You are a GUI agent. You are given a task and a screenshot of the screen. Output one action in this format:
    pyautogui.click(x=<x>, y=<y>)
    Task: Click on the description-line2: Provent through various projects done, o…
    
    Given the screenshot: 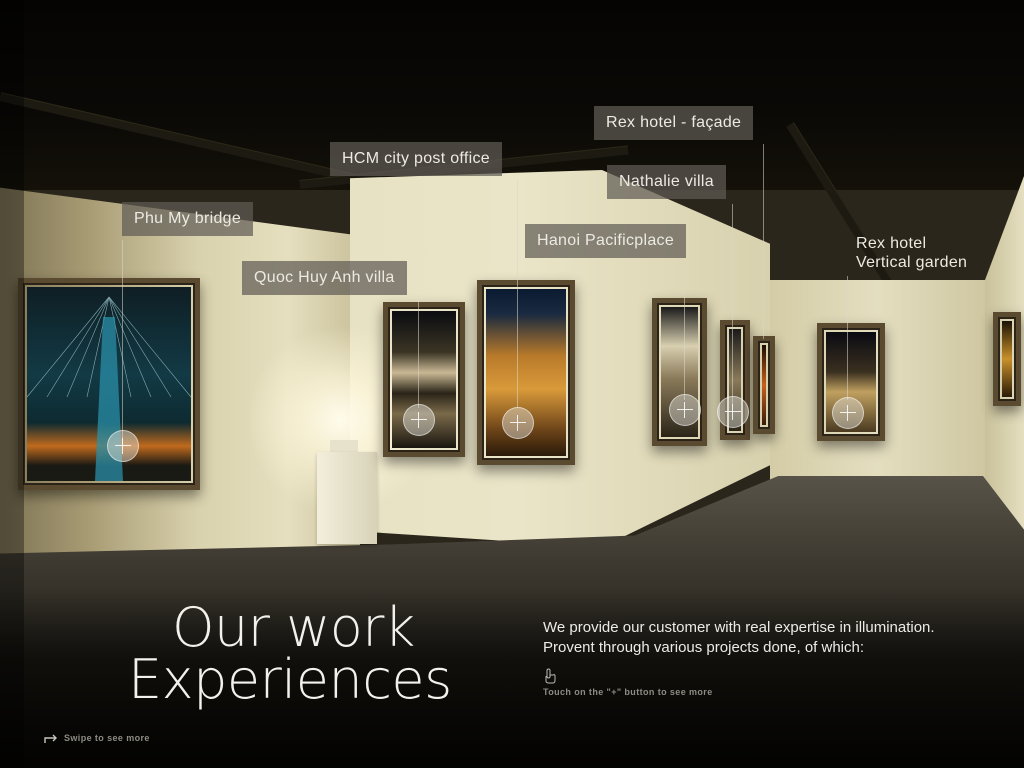 What is the action you would take?
    pyautogui.click(x=704, y=647)
    